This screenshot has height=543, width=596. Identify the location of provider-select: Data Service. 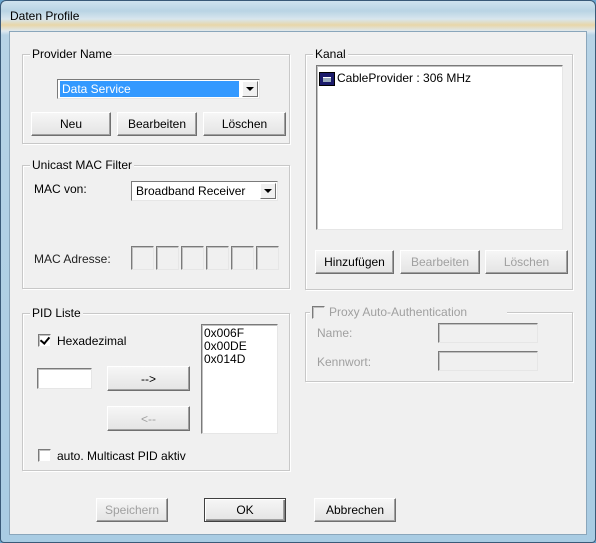
(158, 89).